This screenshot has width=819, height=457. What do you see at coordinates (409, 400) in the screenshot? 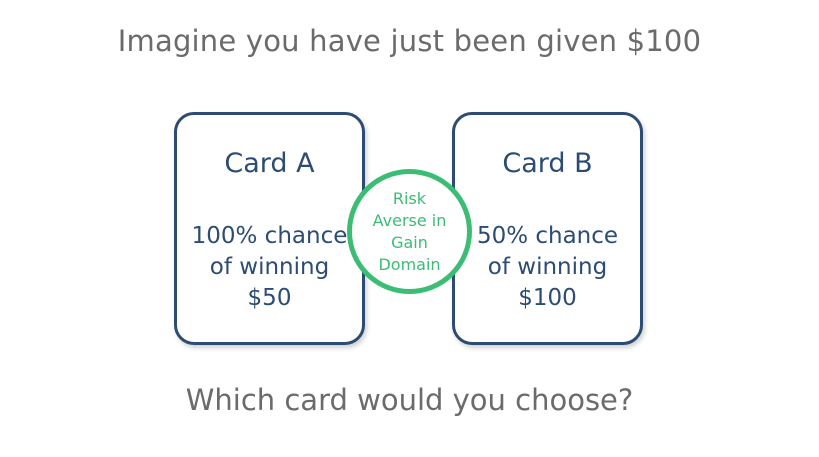
I see `question: Which card would you choose?` at bounding box center [409, 400].